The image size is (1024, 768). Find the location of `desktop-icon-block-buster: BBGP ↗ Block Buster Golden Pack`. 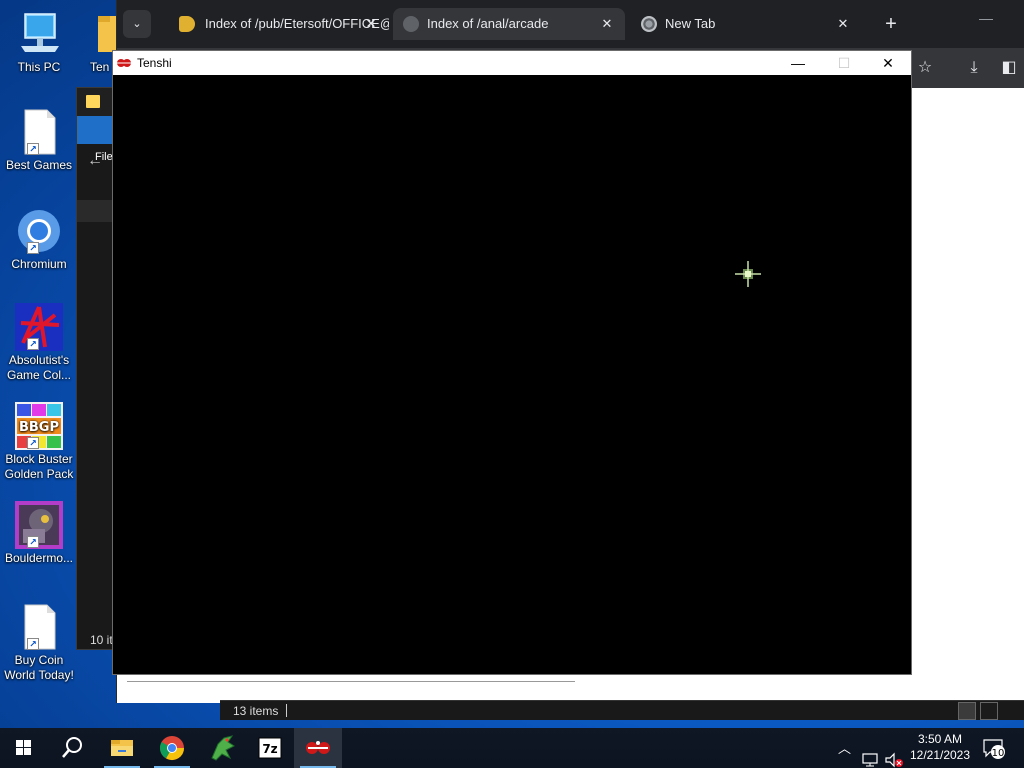

desktop-icon-block-buster: BBGP ↗ Block Buster Golden Pack is located at coordinates (39, 442).